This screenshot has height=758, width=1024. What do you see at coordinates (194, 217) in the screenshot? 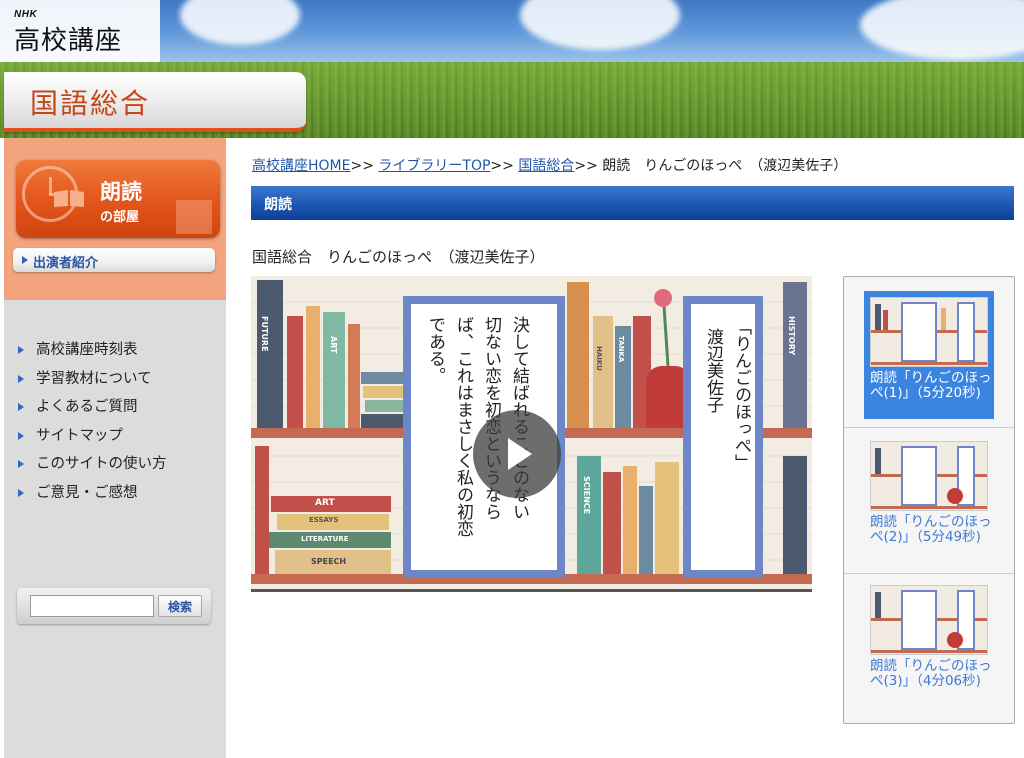
I see `building-icon` at bounding box center [194, 217].